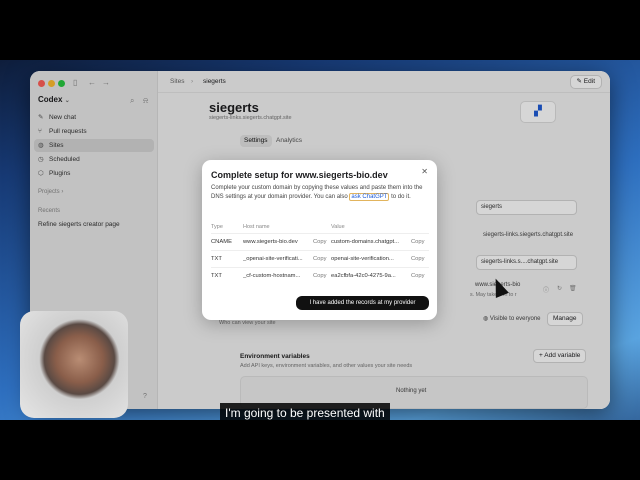 This screenshot has height=480, width=640. I want to click on column-header-type: Type, so click(217, 227).